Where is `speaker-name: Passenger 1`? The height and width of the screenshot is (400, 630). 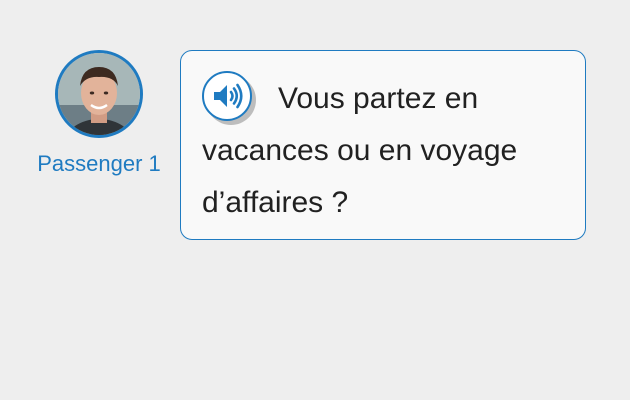
speaker-name: Passenger 1 is located at coordinates (99, 163).